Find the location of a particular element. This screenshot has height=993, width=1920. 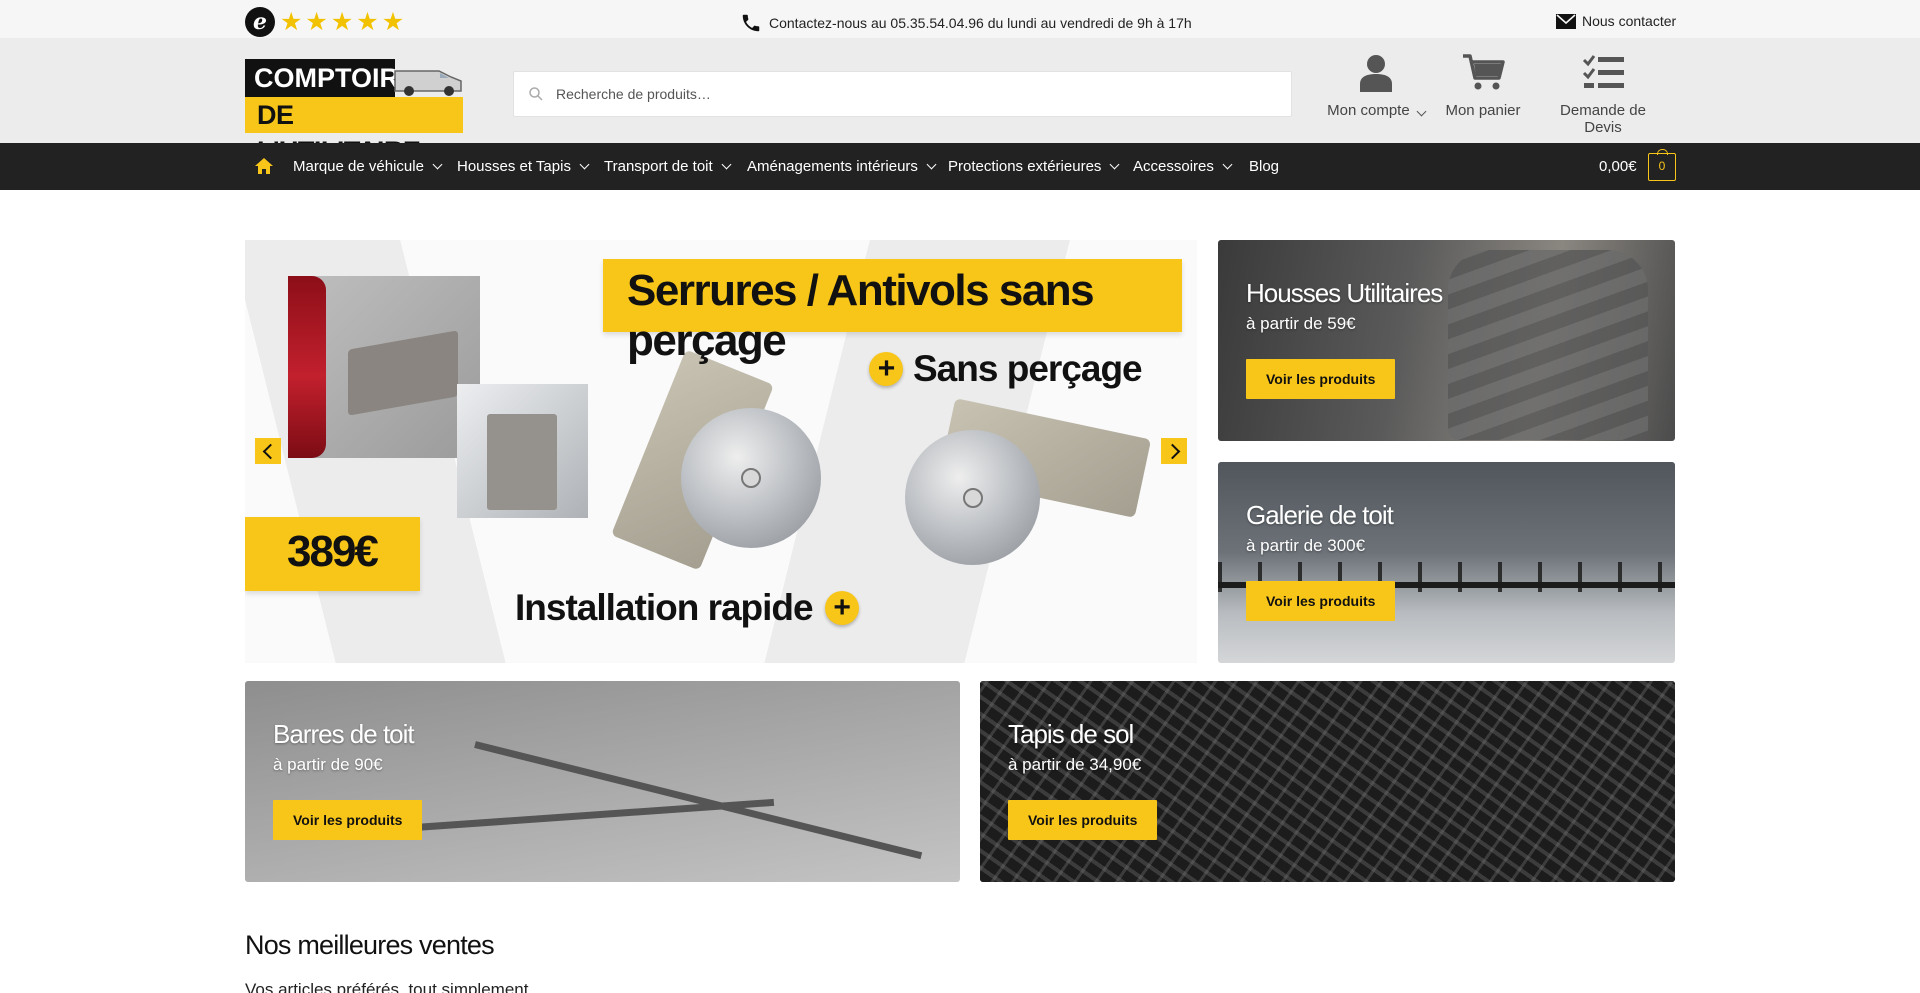

nav-item-marque: Marque de véhicule is located at coordinates (368, 166).